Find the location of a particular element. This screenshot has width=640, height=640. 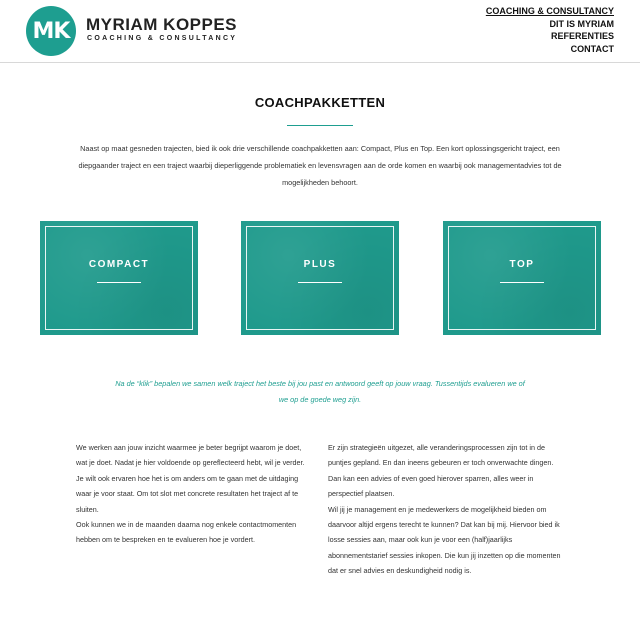

package-label: TOP is located at coordinates (522, 264).